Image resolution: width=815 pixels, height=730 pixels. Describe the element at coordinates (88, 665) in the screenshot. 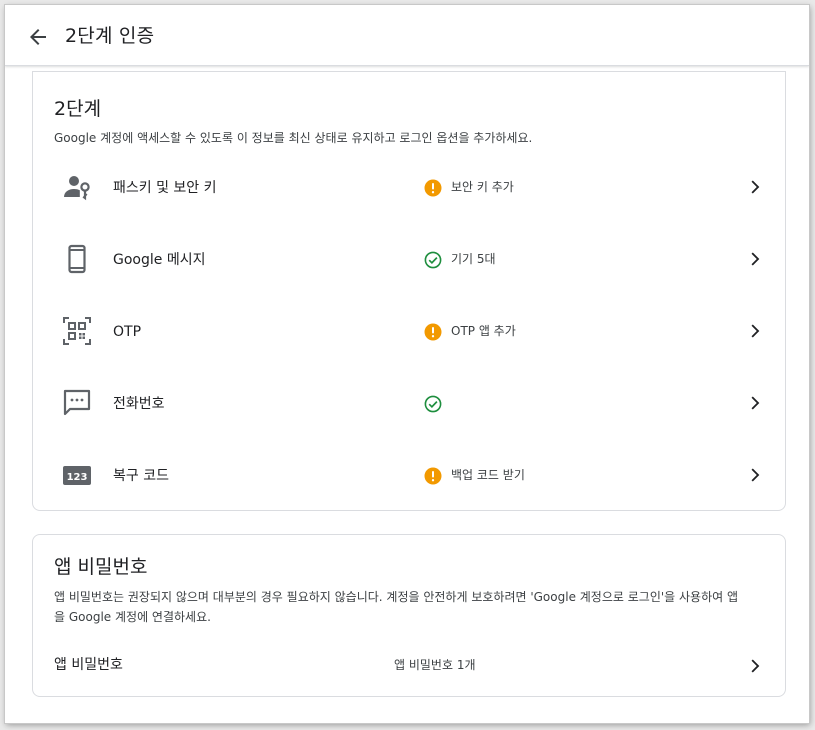

I see `row-label: 앱 비밀번호` at that location.